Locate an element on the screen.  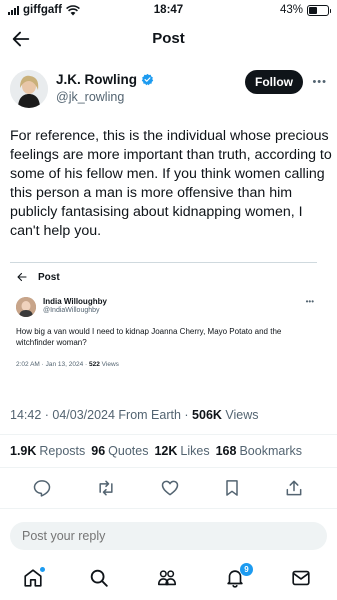
notification-badge: 9 is located at coordinates (246, 569).